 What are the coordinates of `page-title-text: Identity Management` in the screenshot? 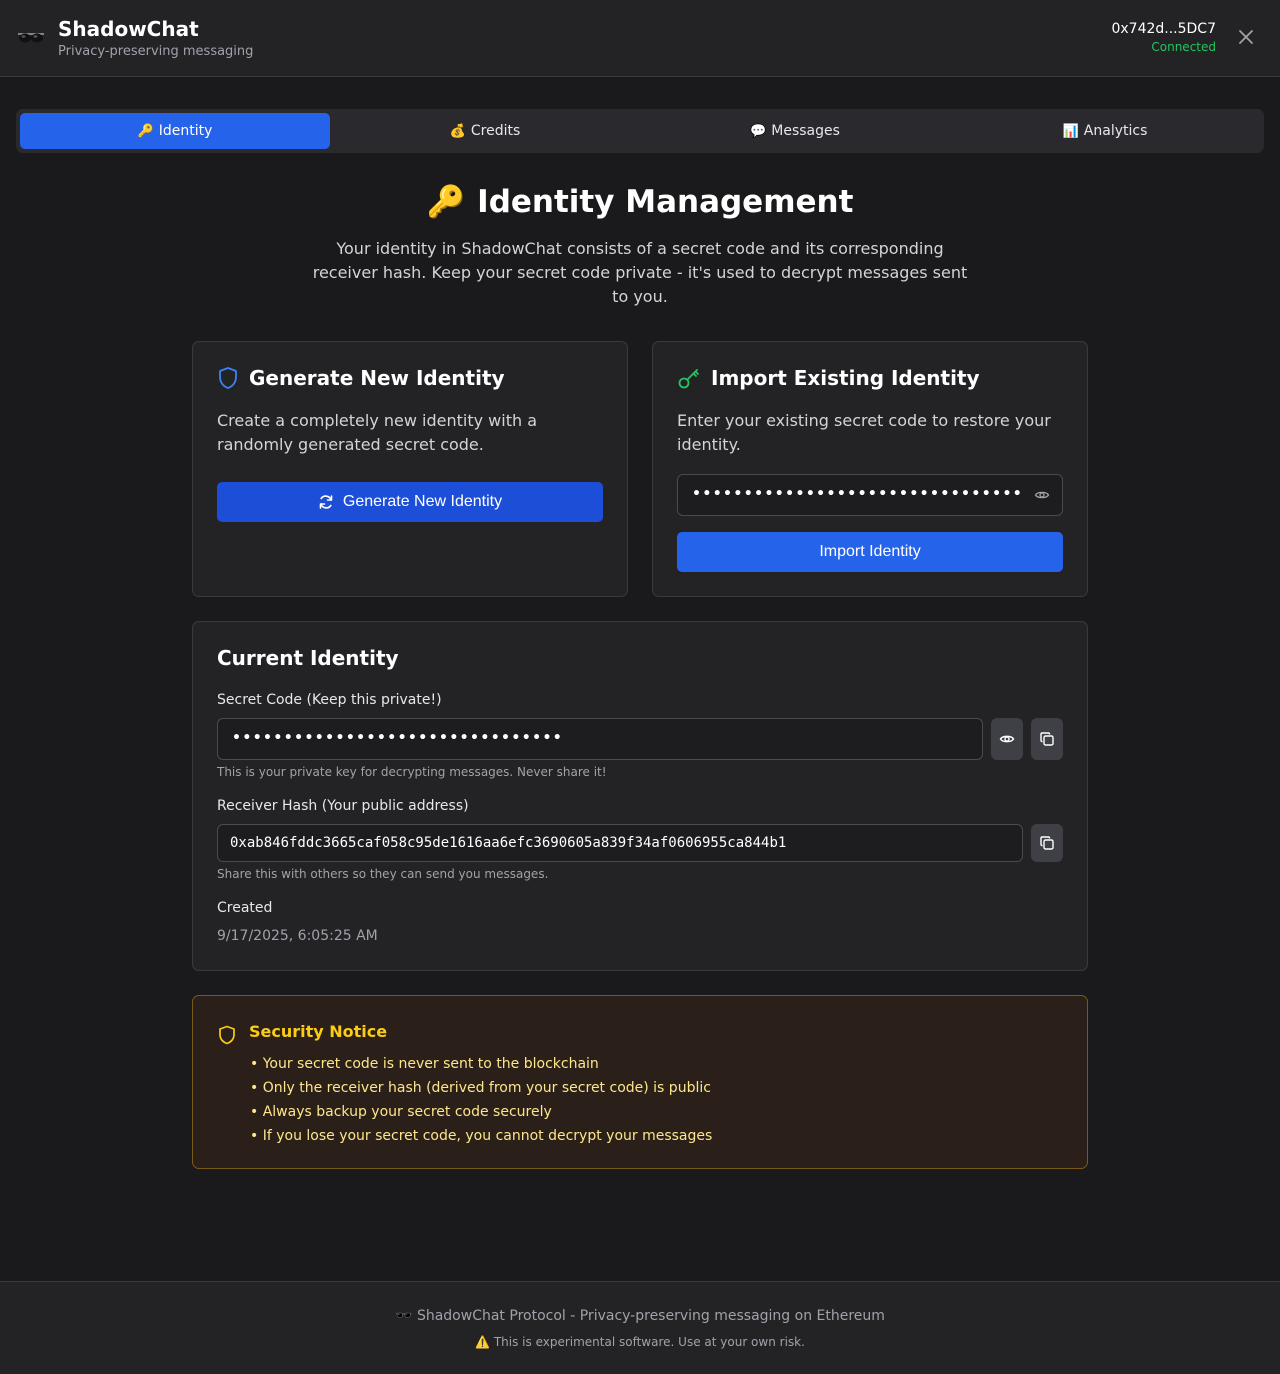 It's located at (665, 201).